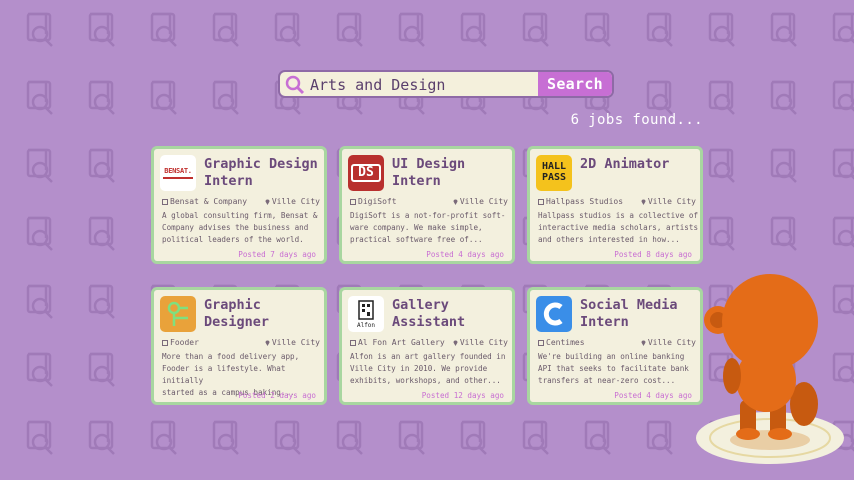  I want to click on job-title: Gallery Assistant, so click(429, 313).